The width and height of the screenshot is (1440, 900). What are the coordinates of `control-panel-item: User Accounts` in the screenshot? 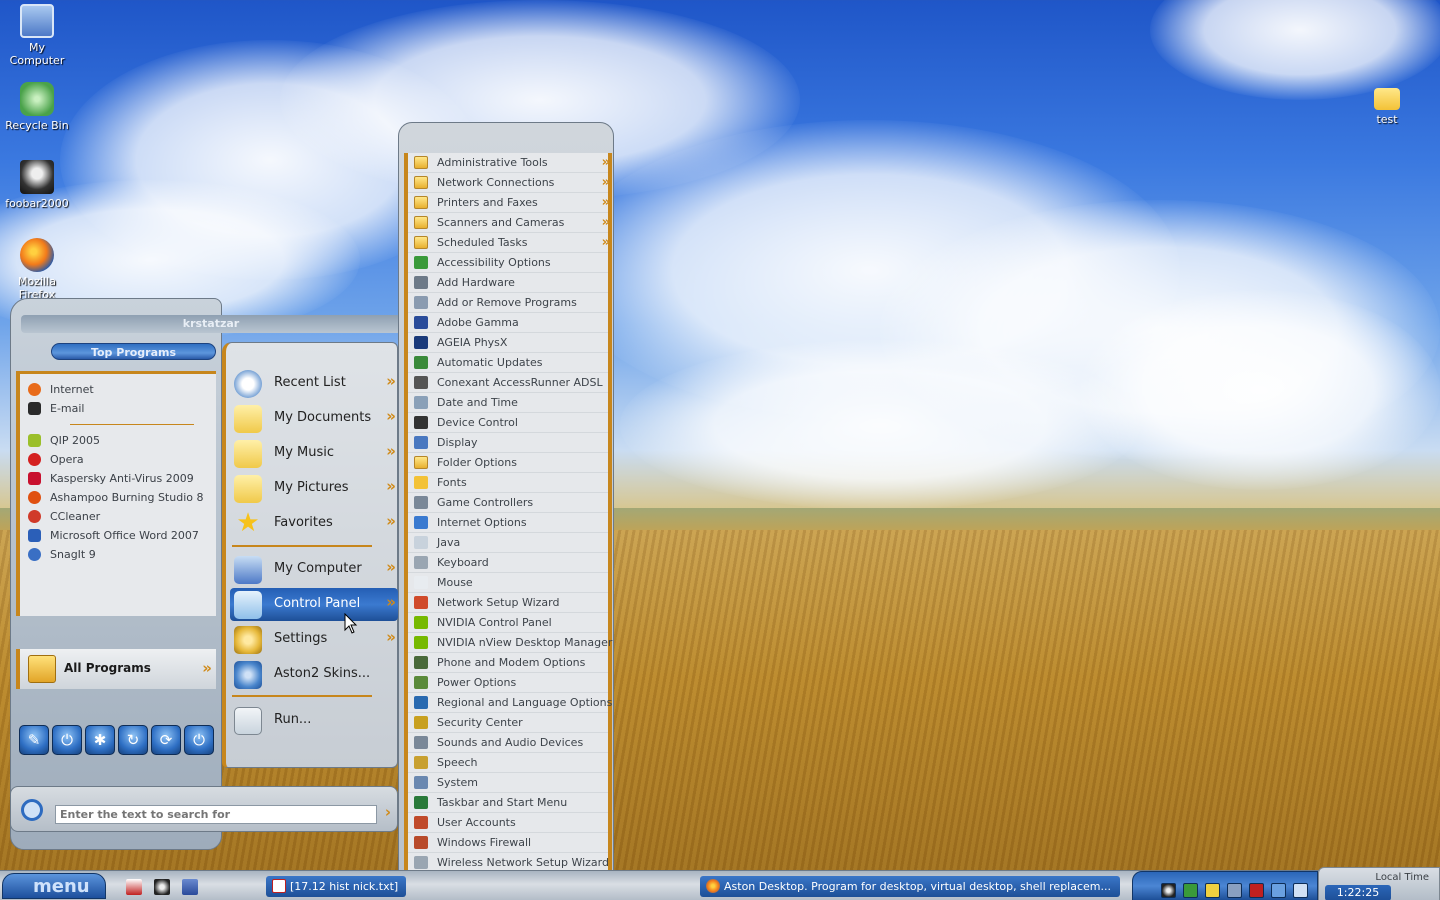 It's located at (508, 823).